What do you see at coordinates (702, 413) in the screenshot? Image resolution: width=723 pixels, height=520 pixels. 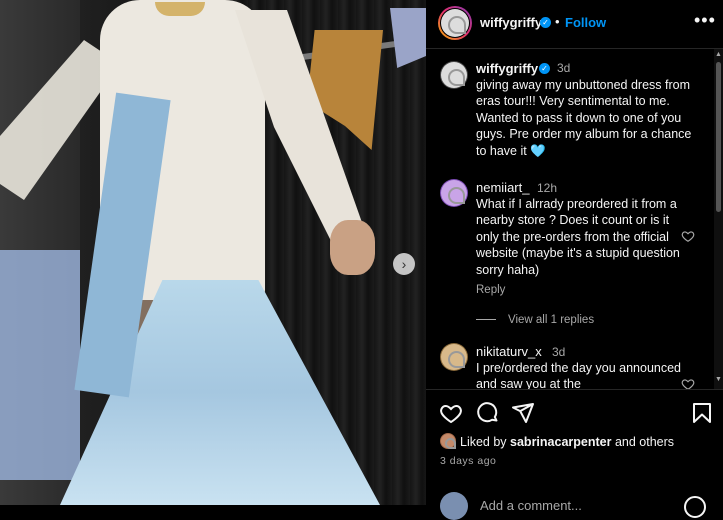 I see `bookmark-icon` at bounding box center [702, 413].